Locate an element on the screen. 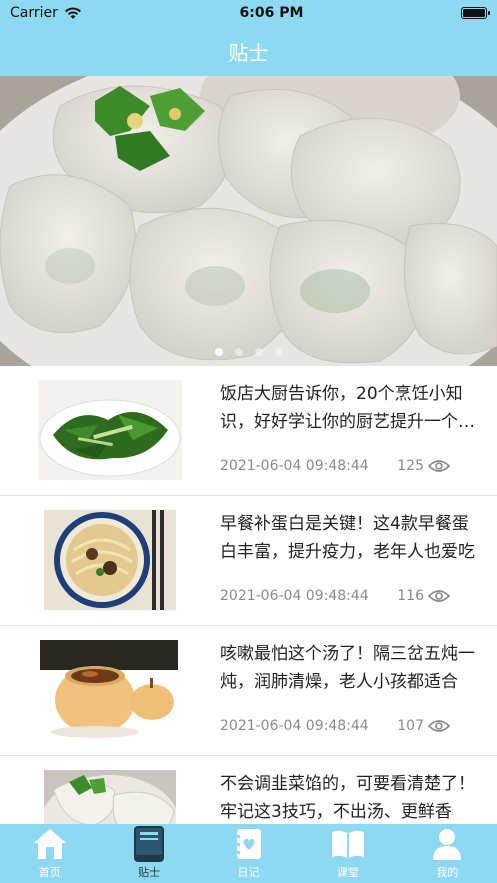 Image resolution: width=497 pixels, height=883 pixels. nav-bar: 贴士 is located at coordinates (248, 51).